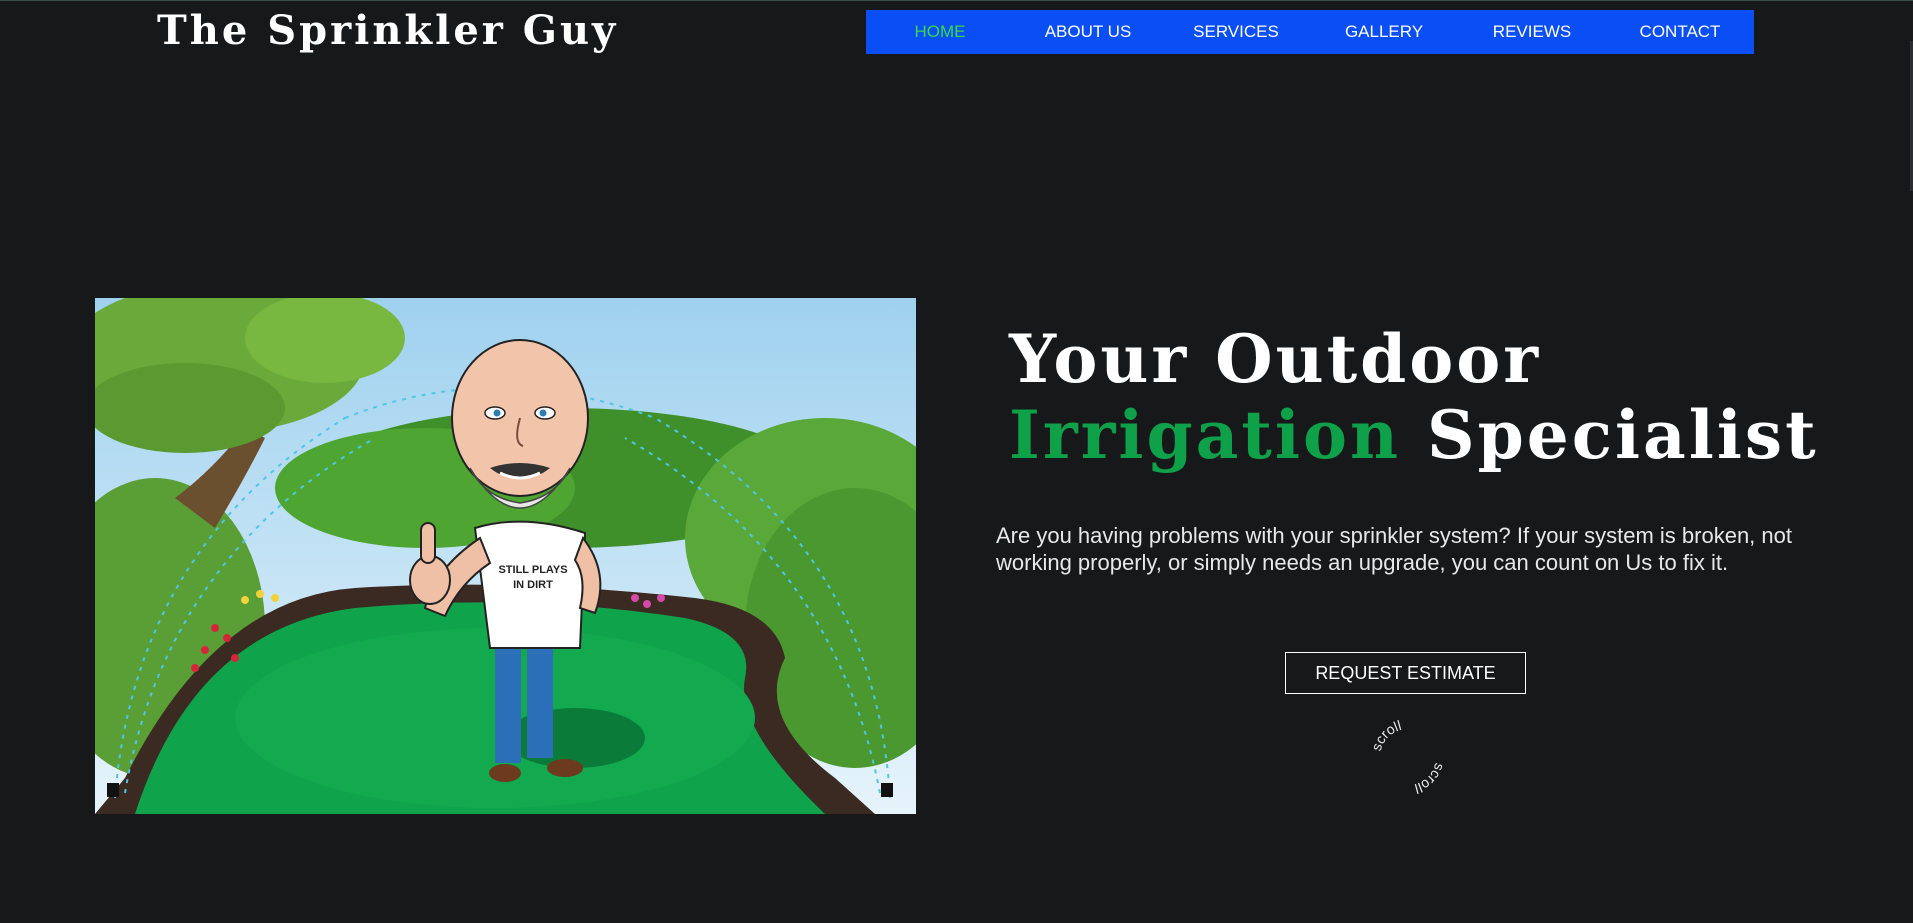 The height and width of the screenshot is (923, 1913). I want to click on nav-contact: CONTACT, so click(1680, 32).